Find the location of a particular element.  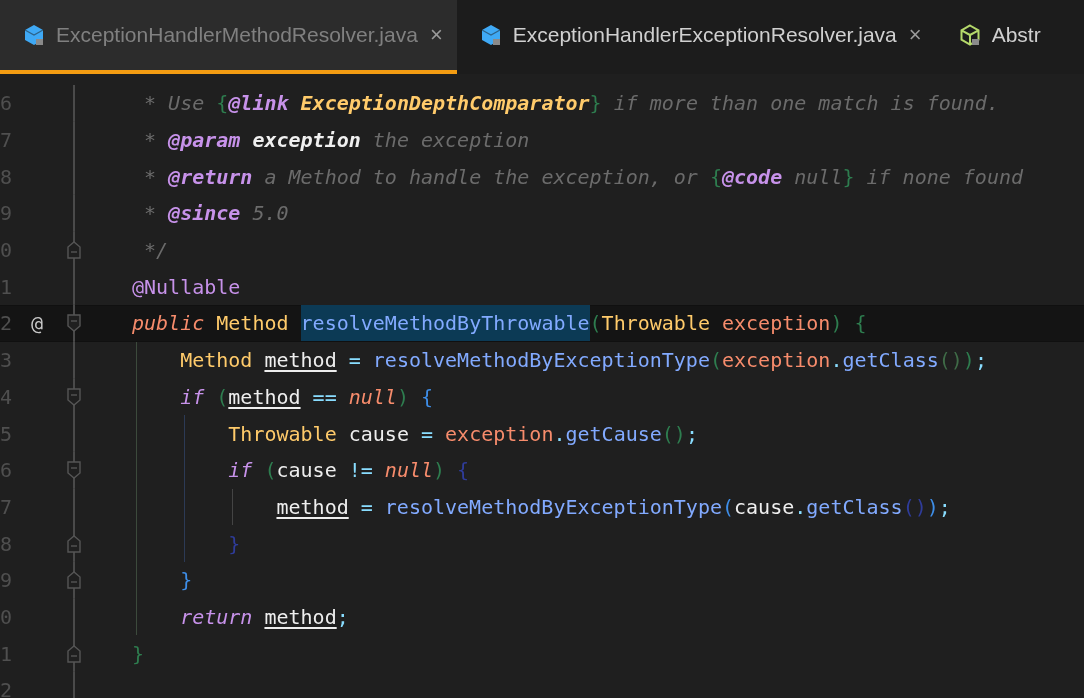

doc-comment: */ is located at coordinates (156, 250).